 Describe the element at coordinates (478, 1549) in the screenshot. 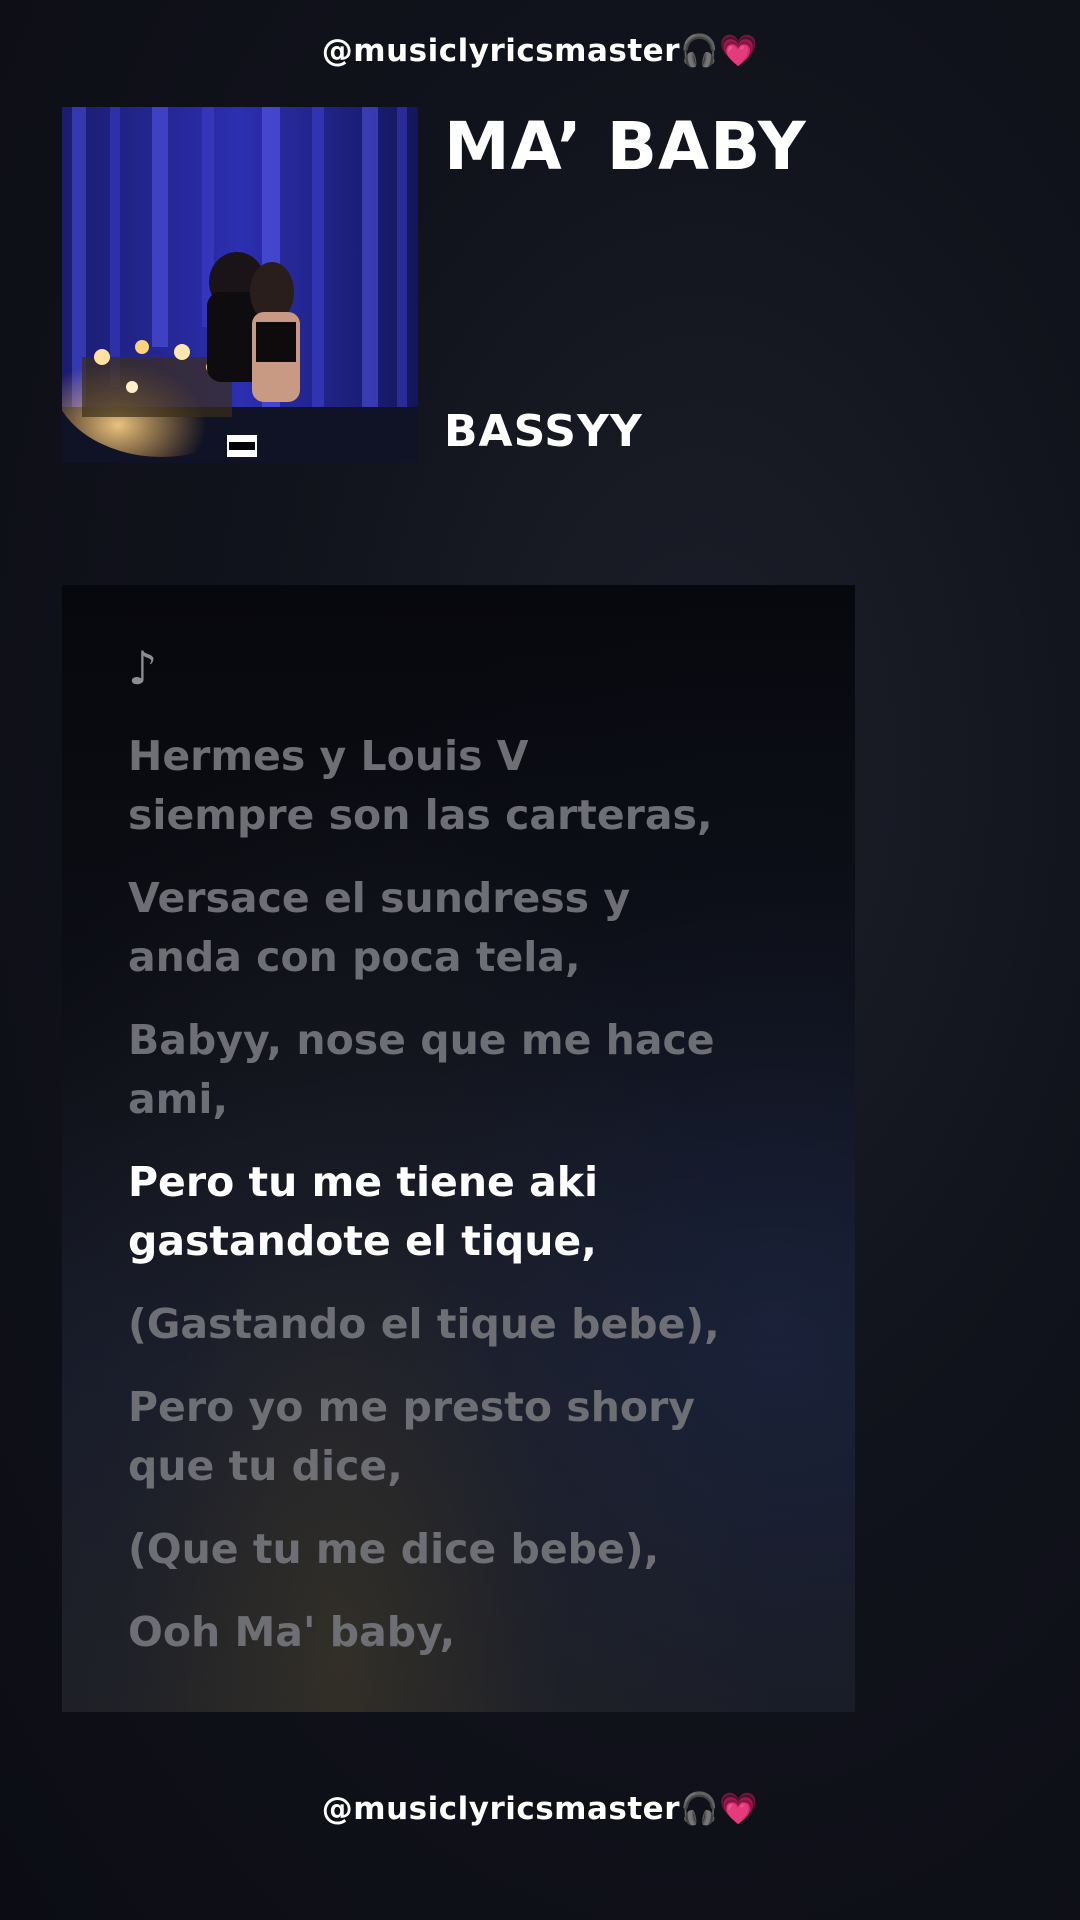

I see `lyric-line: (Que tu me dice bebe),` at that location.